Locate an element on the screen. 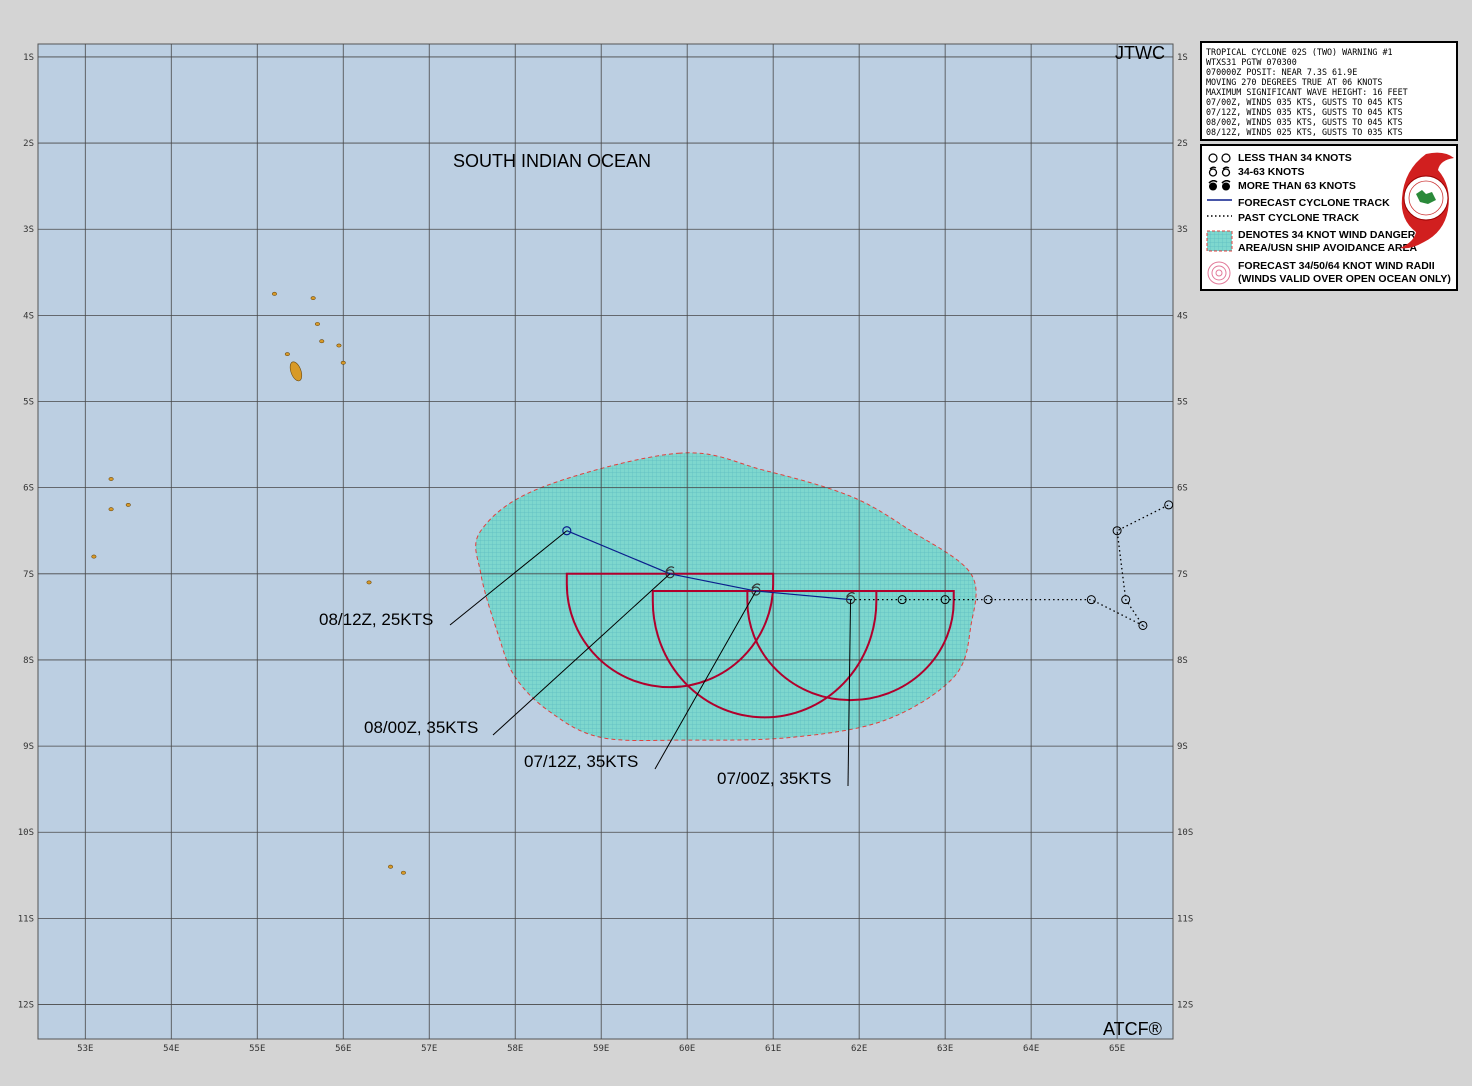 The image size is (1472, 1086). legend-label: (WINDS VALID OVER OPEN OCEAN ONLY) is located at coordinates (1344, 279).